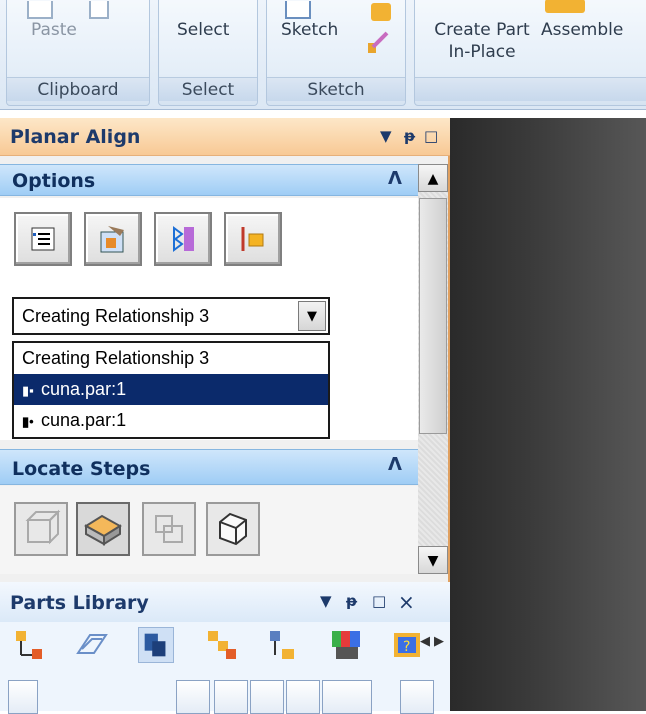  I want to click on options-scrollbar: ▲ ▼, so click(433, 369).